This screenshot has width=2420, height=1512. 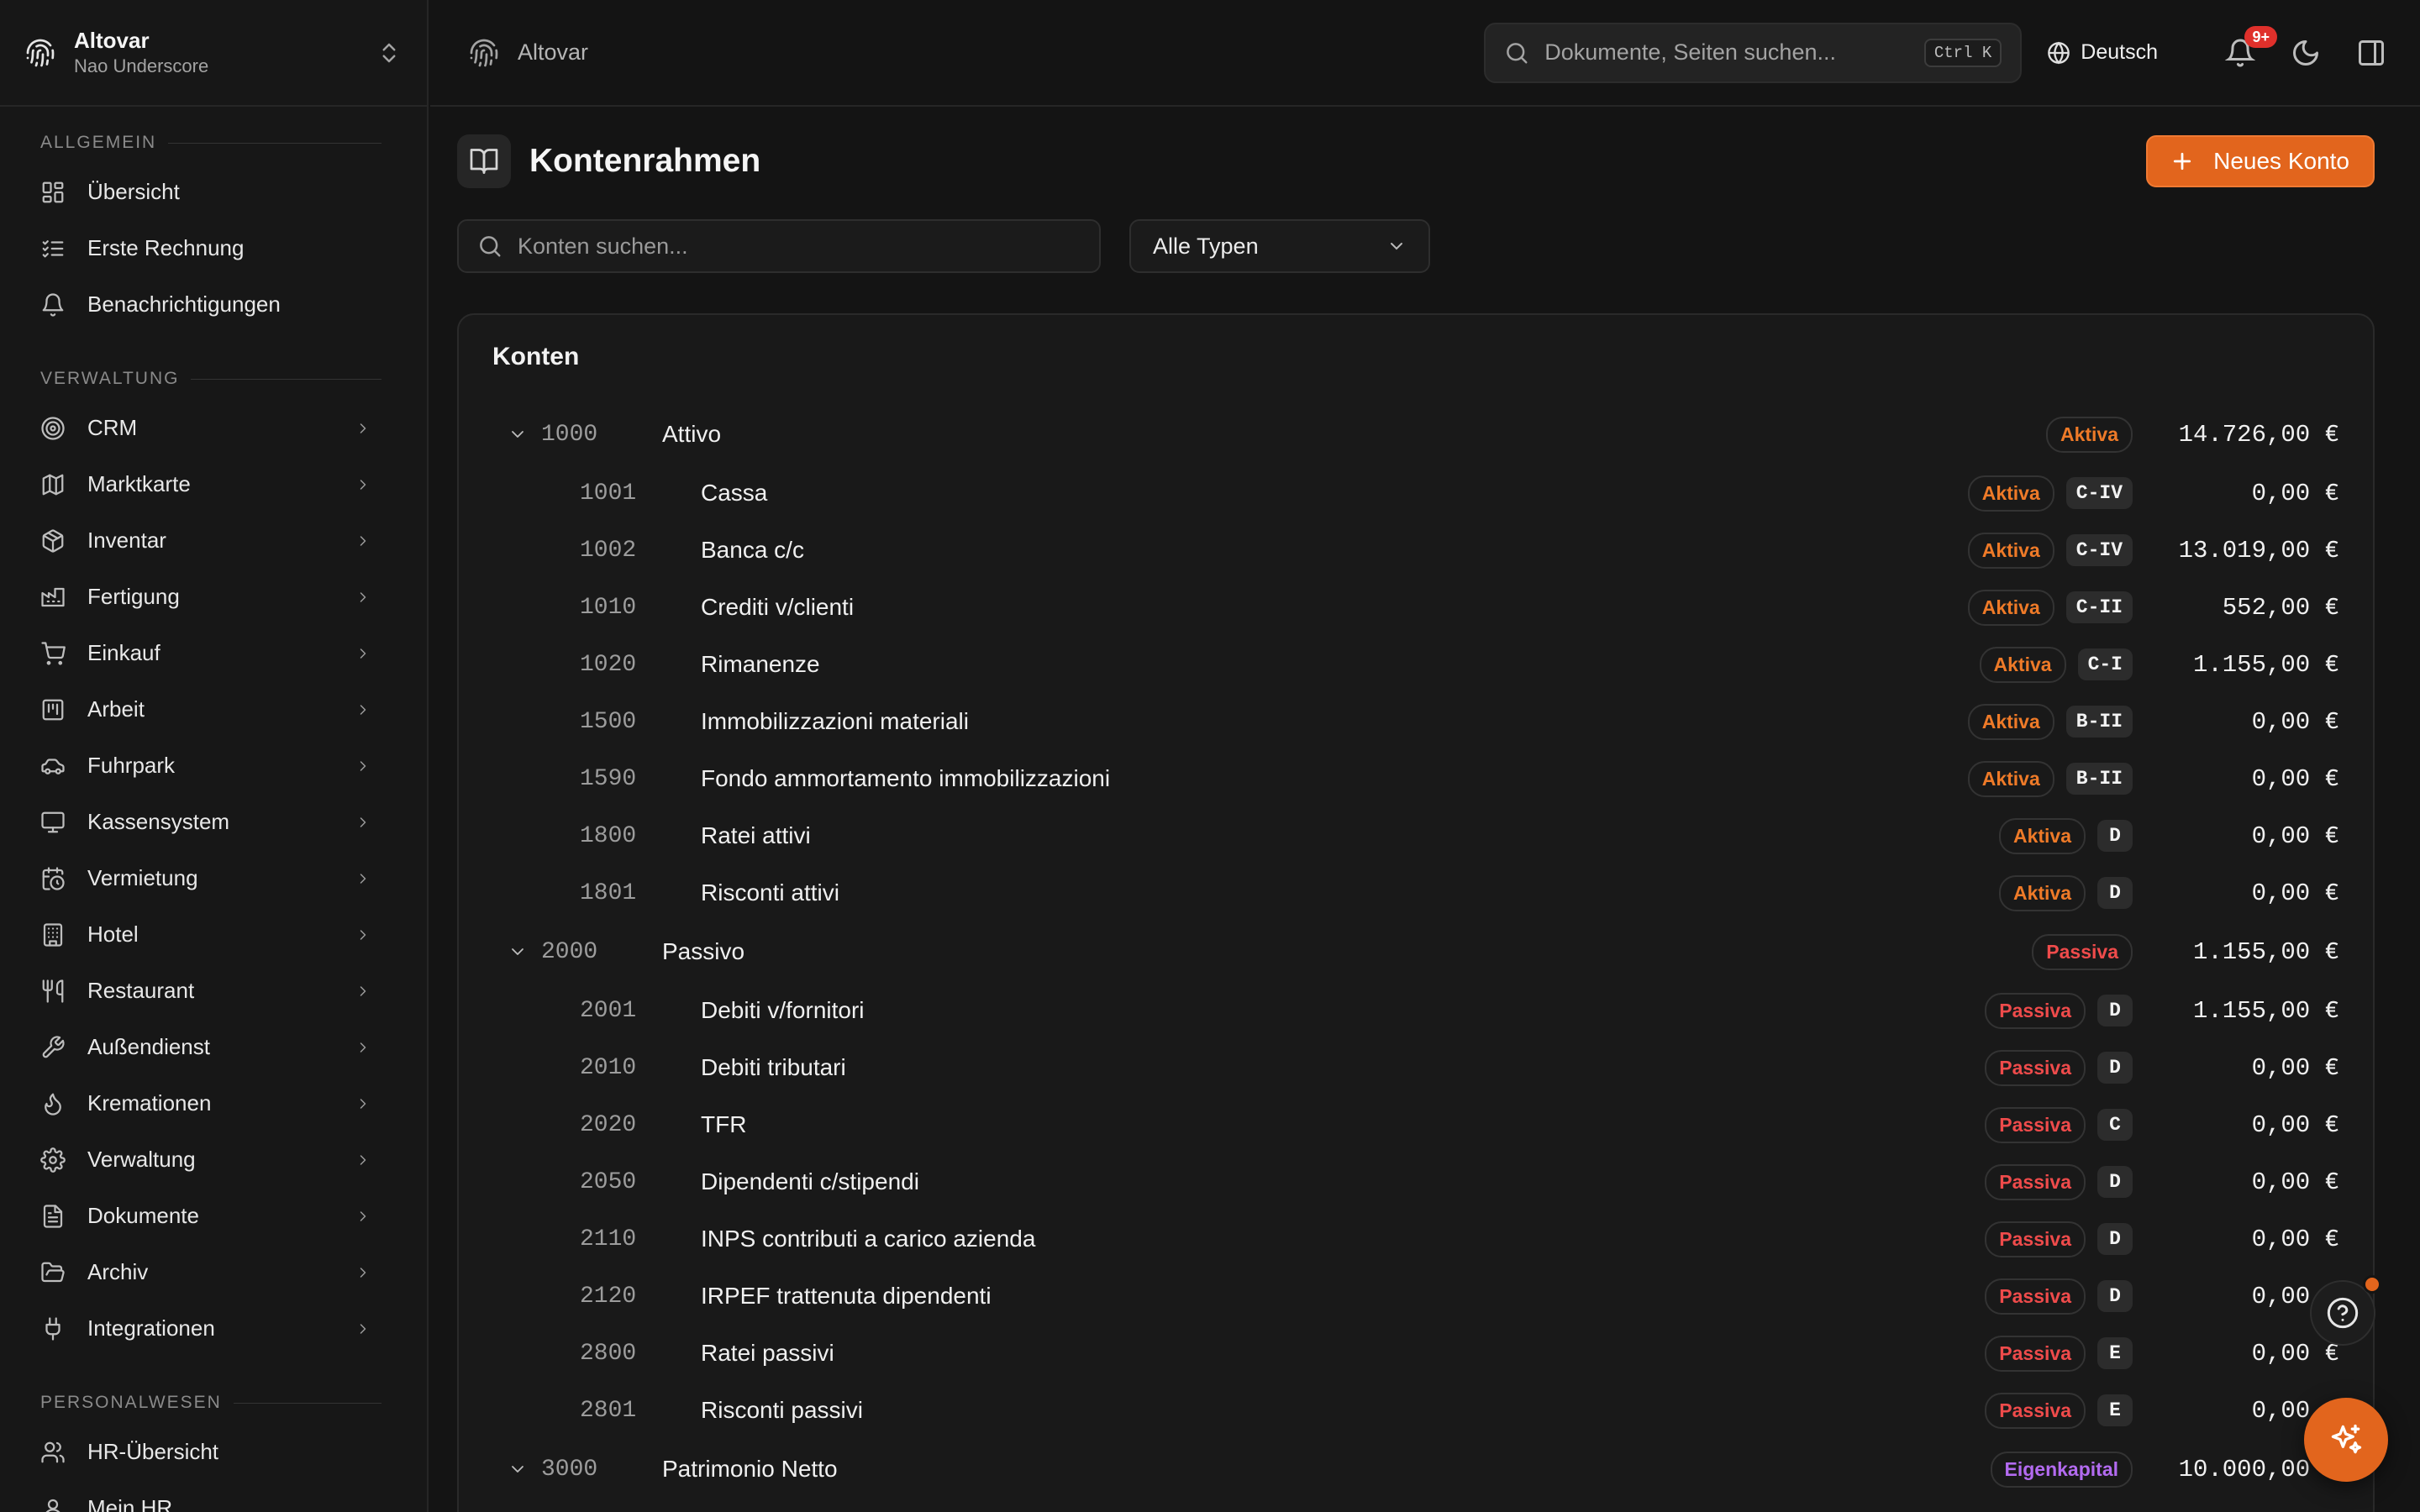 I want to click on sidebar-item-label: Hotel, so click(x=113, y=934).